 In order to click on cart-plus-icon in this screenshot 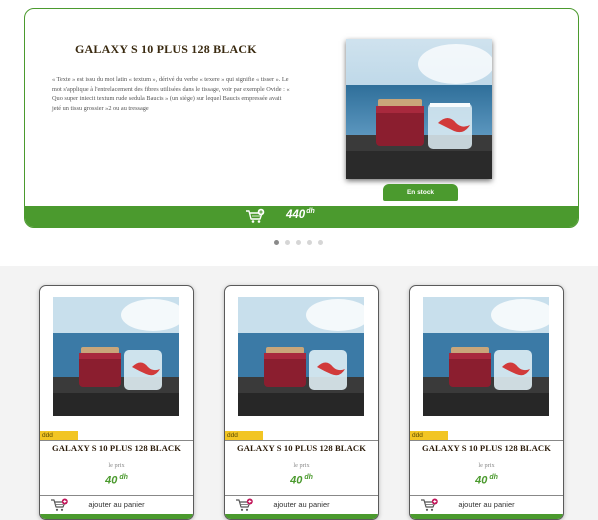, I will do `click(255, 216)`.